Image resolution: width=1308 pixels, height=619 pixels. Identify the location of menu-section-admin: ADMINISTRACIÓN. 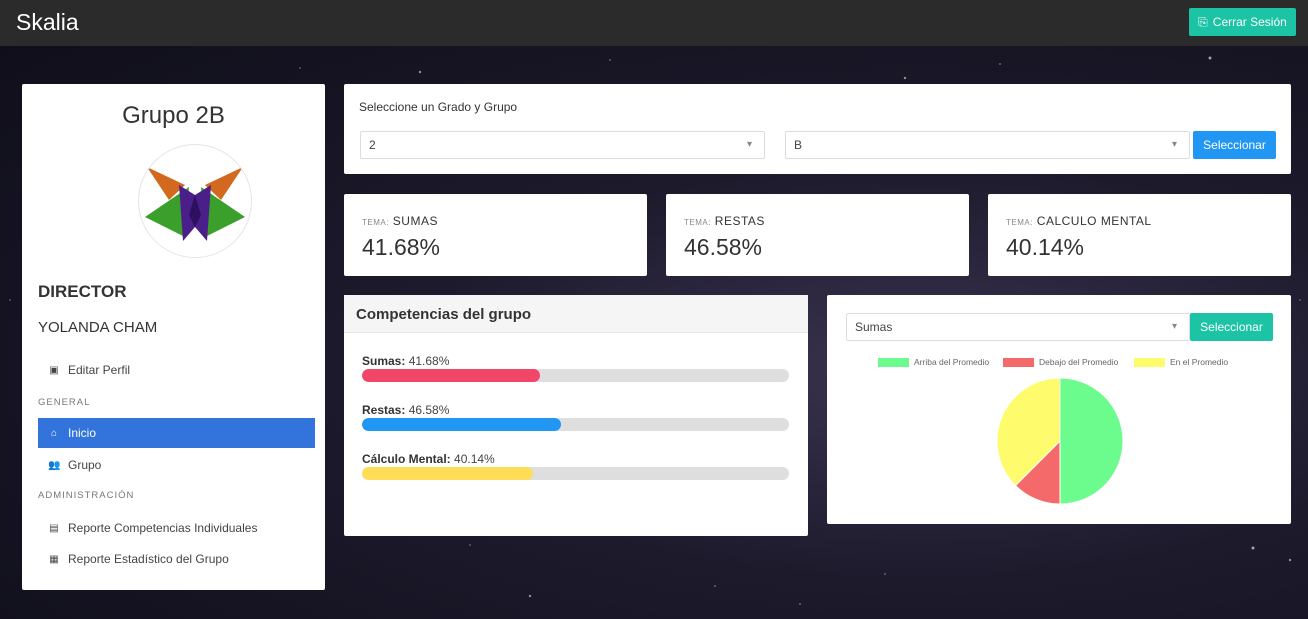
(86, 495).